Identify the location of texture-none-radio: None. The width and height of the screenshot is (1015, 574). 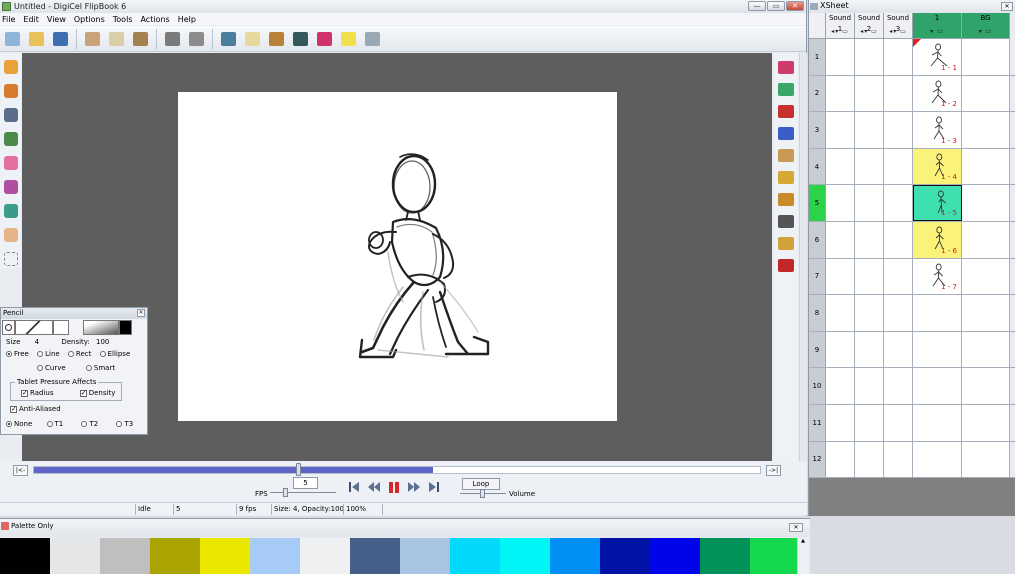
(19, 424).